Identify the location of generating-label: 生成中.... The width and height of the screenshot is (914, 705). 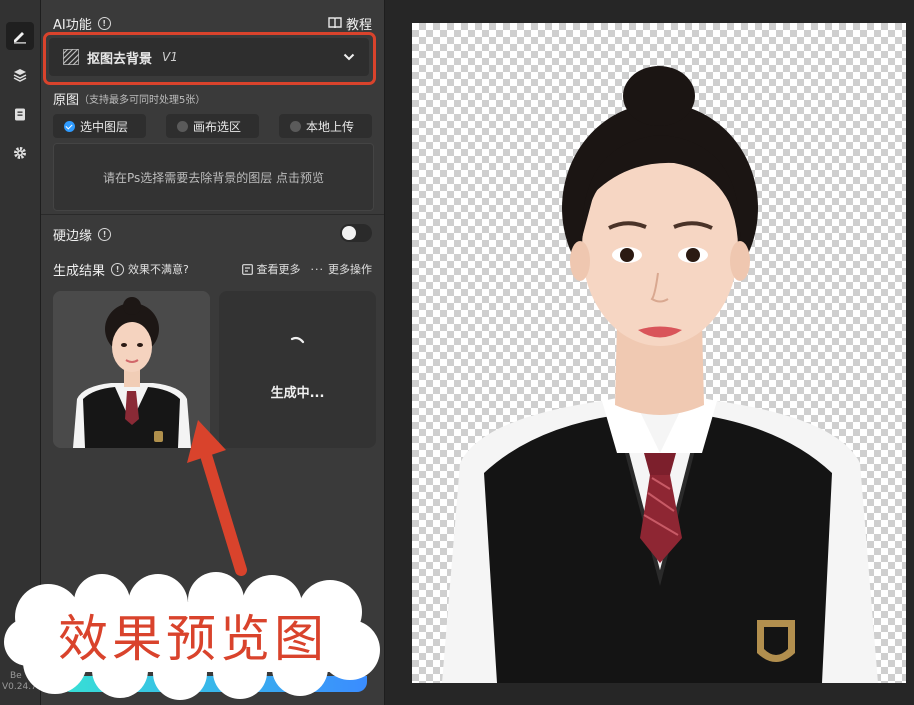
(297, 393).